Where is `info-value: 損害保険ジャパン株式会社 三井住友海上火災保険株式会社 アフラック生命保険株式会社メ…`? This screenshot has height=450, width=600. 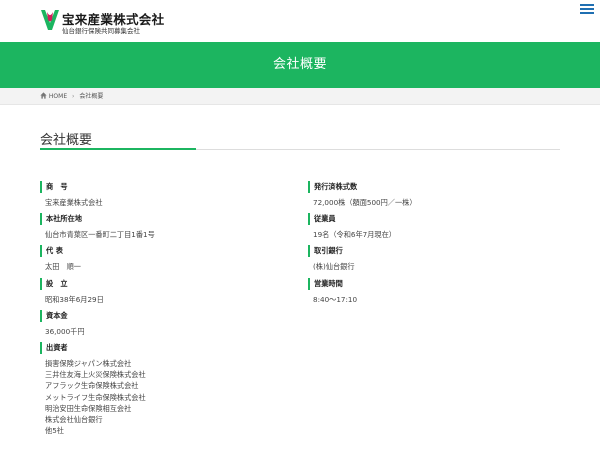
info-value: 損害保険ジャパン株式会社 三井住友海上火災保険株式会社 アフラック生命保険株式会社メ… is located at coordinates (165, 397).